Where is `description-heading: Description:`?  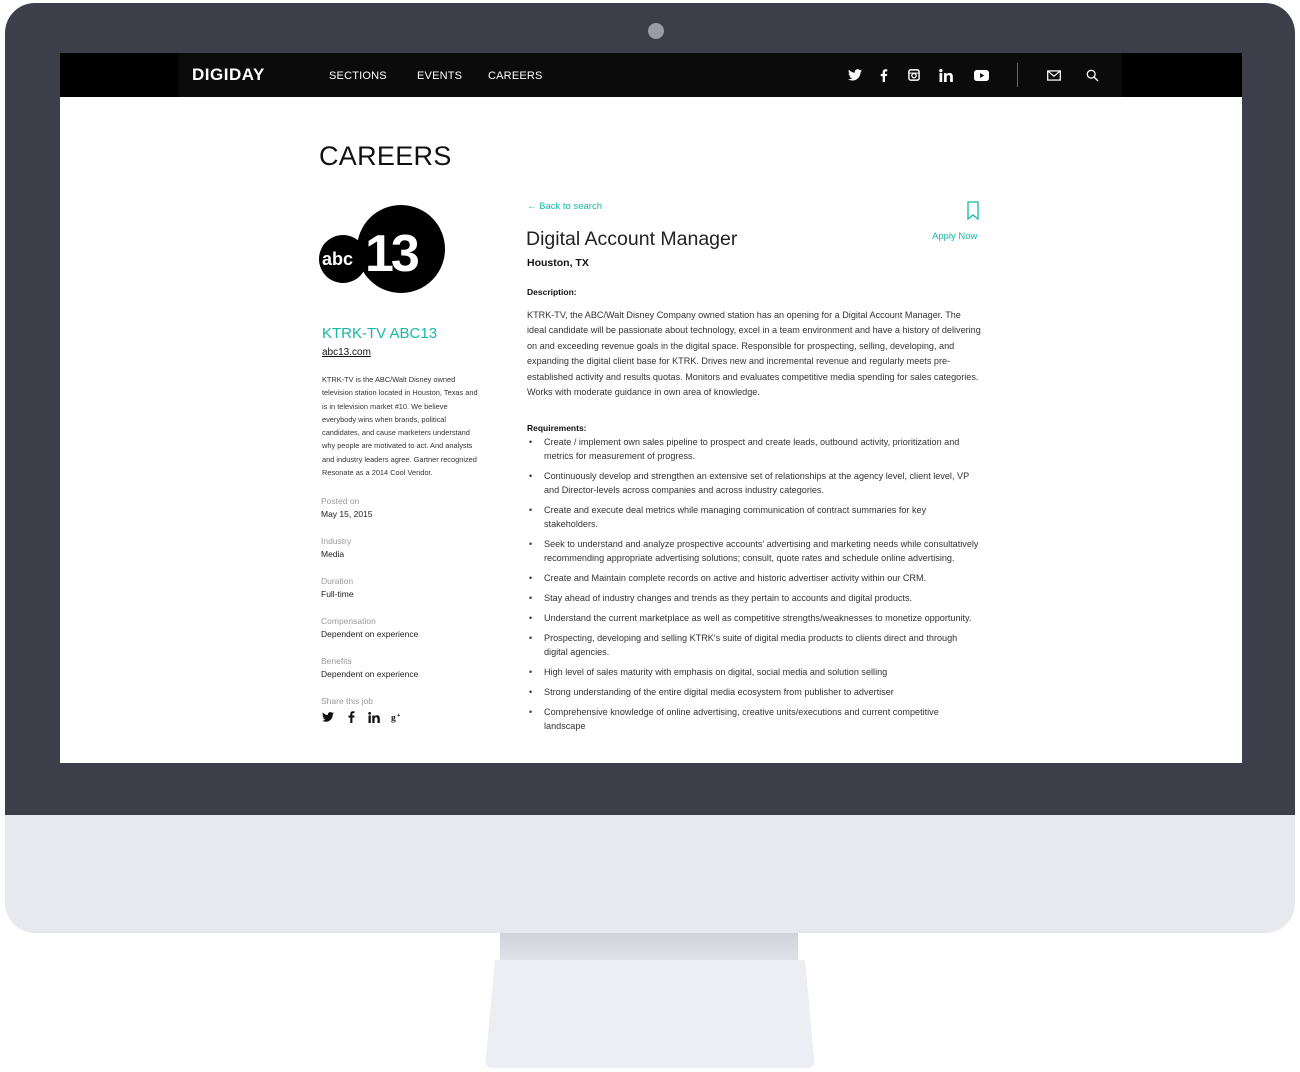
description-heading: Description: is located at coordinates (552, 292).